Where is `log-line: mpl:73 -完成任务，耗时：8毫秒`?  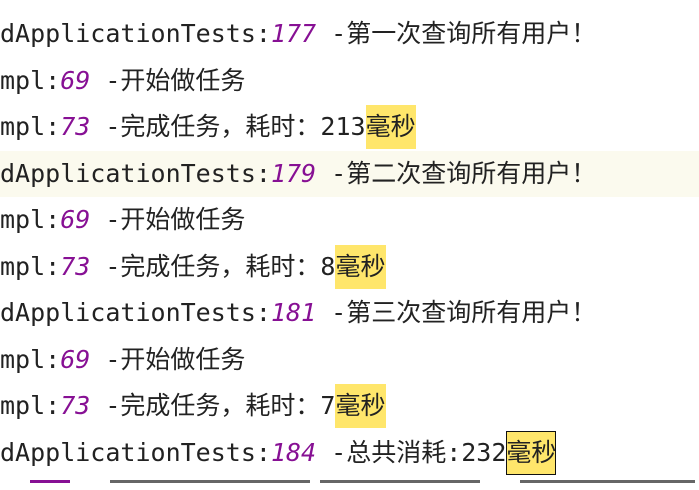
log-line: mpl:73 -完成任务，耗时：8毫秒 is located at coordinates (349, 267).